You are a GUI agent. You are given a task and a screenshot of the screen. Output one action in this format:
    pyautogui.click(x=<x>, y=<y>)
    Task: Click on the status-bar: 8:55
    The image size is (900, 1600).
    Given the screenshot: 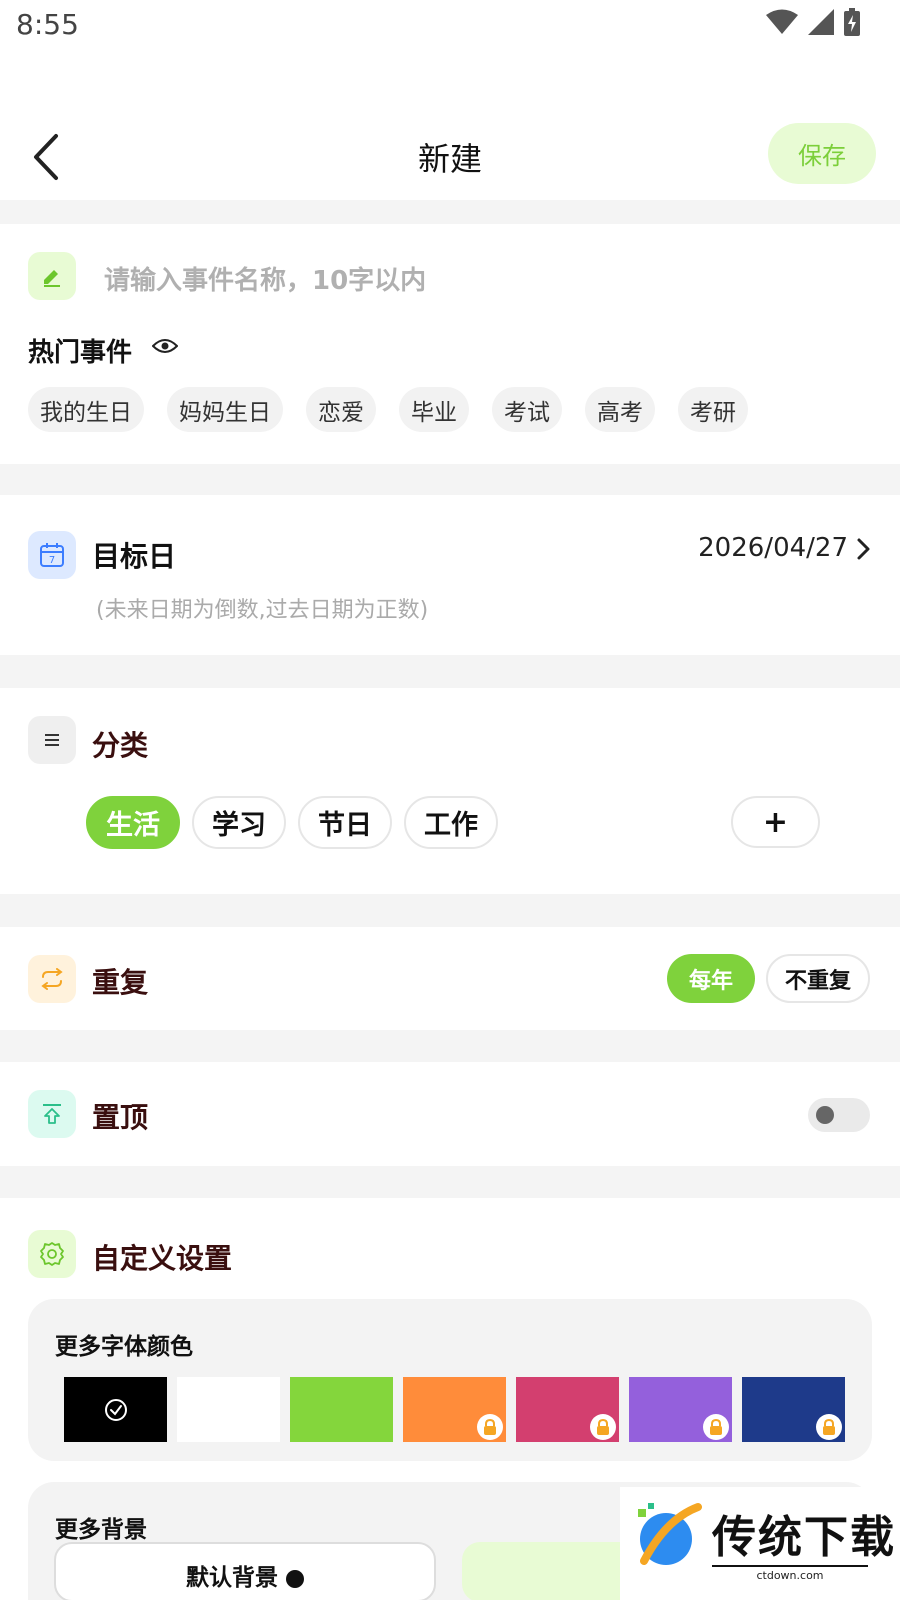 What is the action you would take?
    pyautogui.click(x=450, y=26)
    